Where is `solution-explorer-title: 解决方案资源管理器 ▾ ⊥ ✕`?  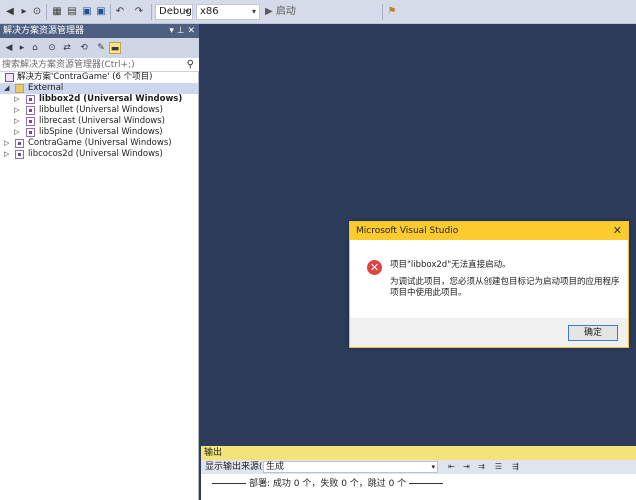 solution-explorer-title: 解决方案资源管理器 ▾ ⊥ ✕ is located at coordinates (99, 31).